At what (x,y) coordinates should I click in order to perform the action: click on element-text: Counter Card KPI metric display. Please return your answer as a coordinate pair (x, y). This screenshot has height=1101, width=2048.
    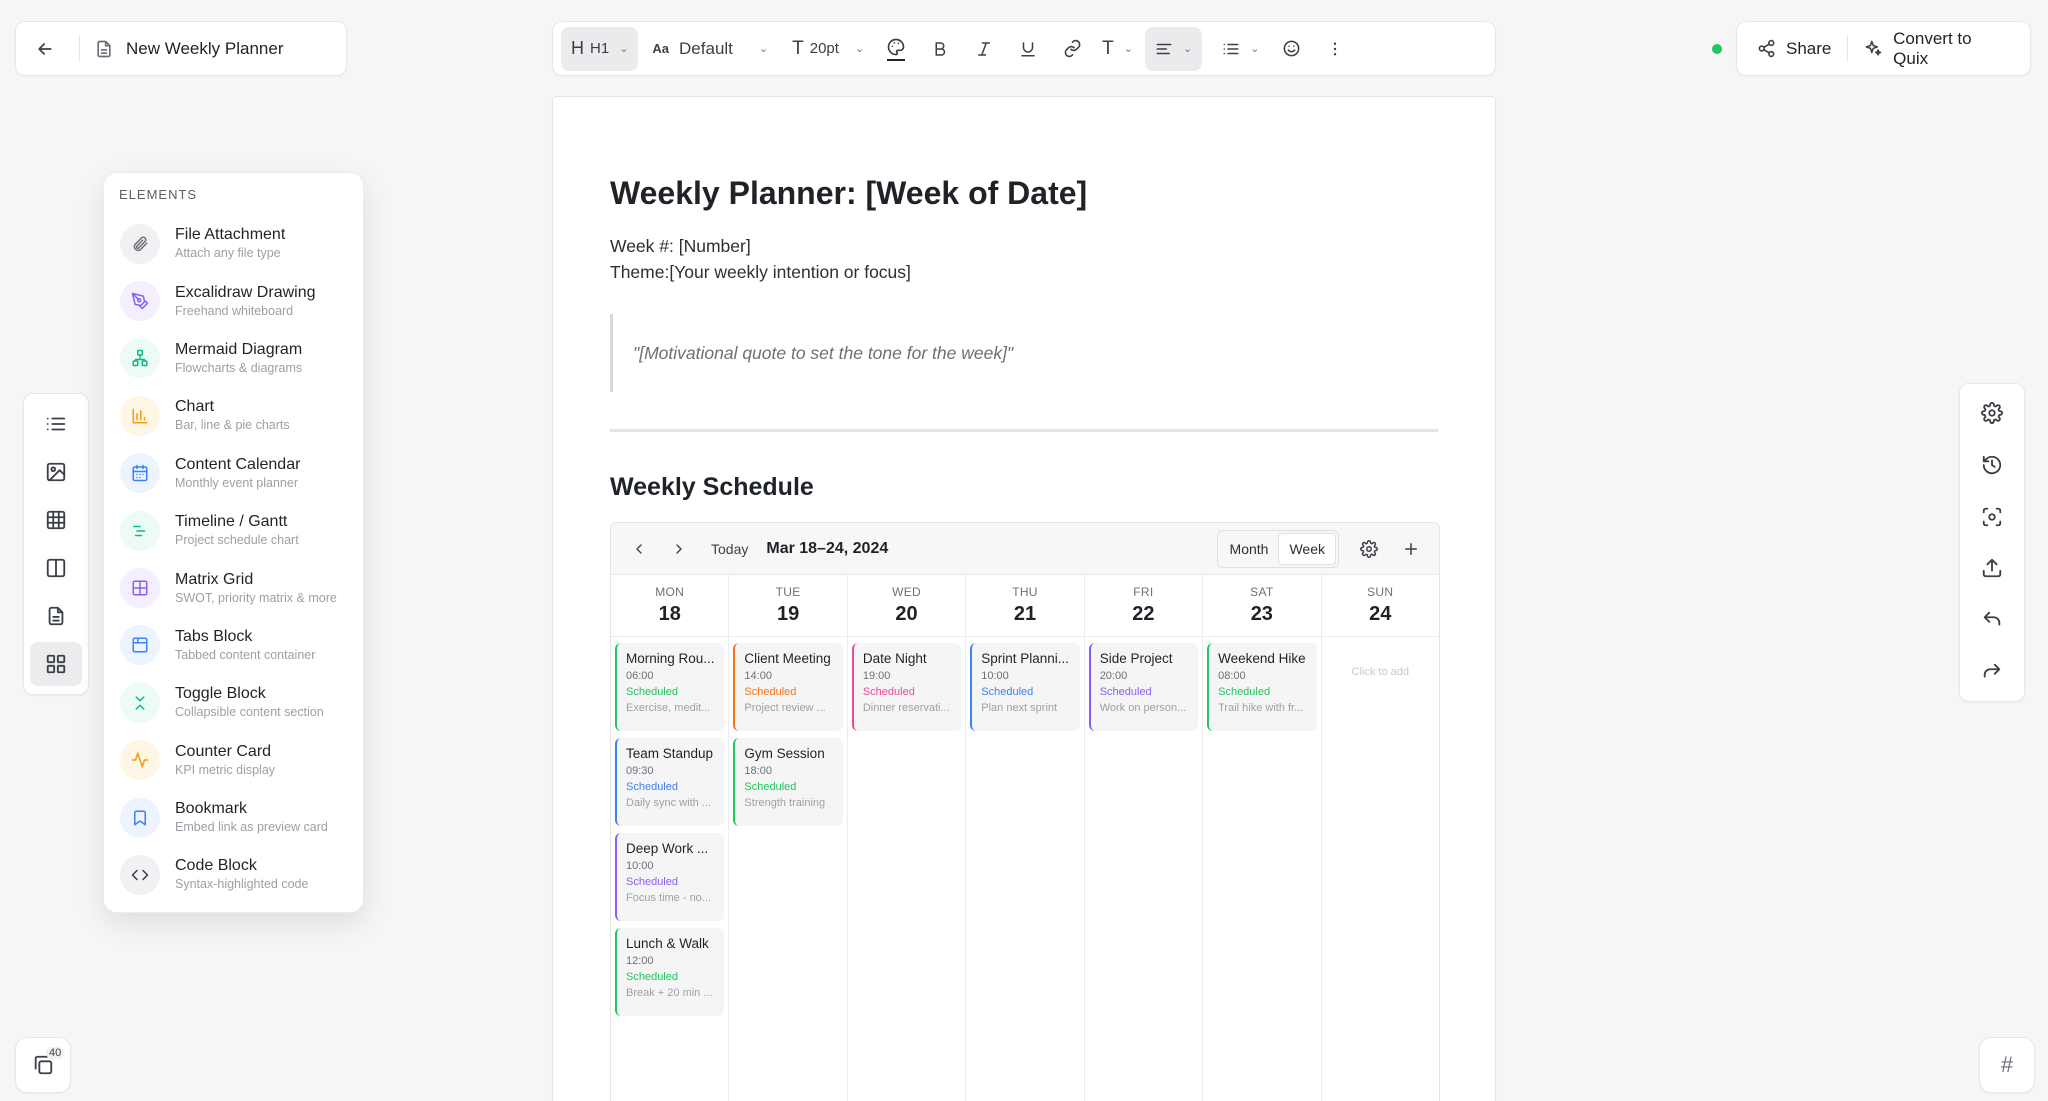
    Looking at the image, I should click on (225, 760).